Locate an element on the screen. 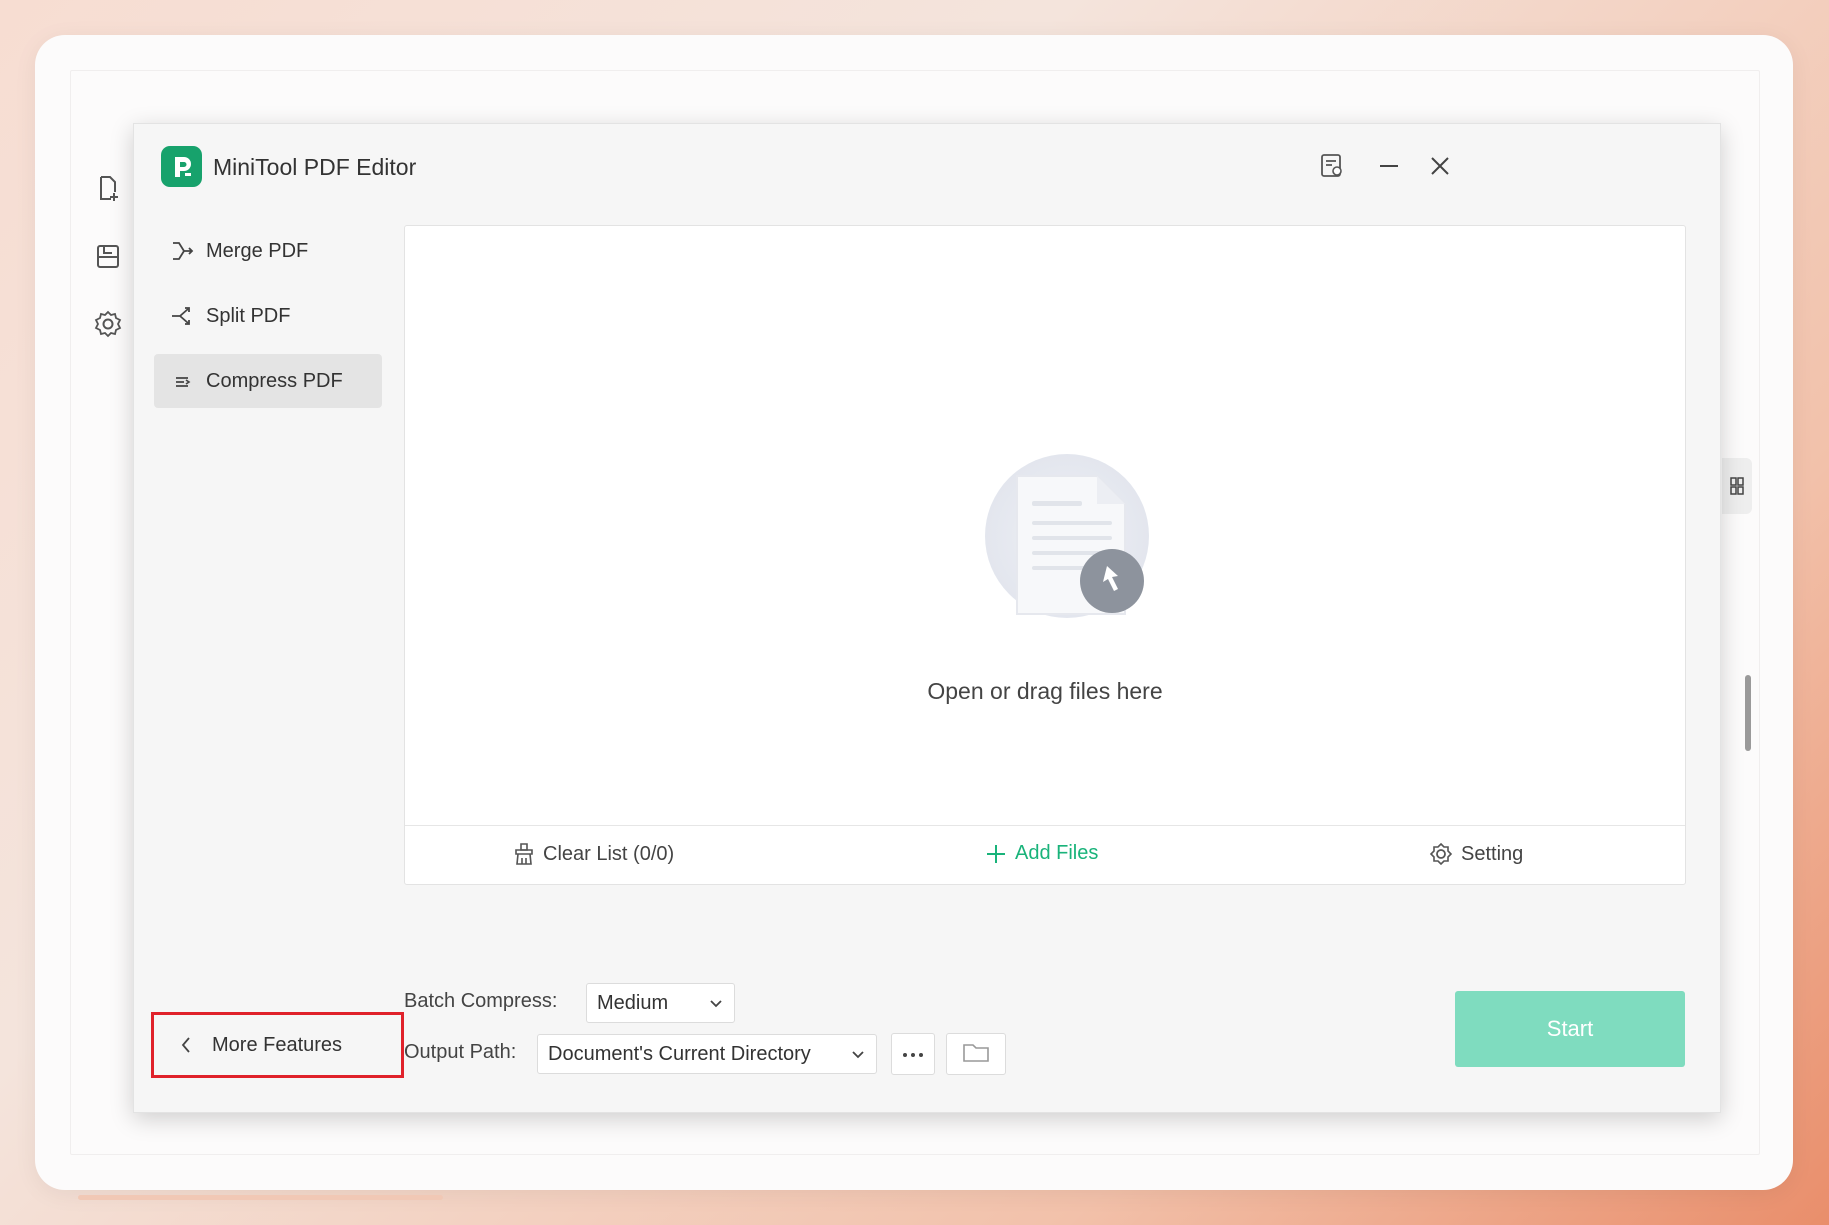 The image size is (1829, 1225). tool-nav: Merge PDF Split PDF Compress PDF is located at coordinates (268, 321).